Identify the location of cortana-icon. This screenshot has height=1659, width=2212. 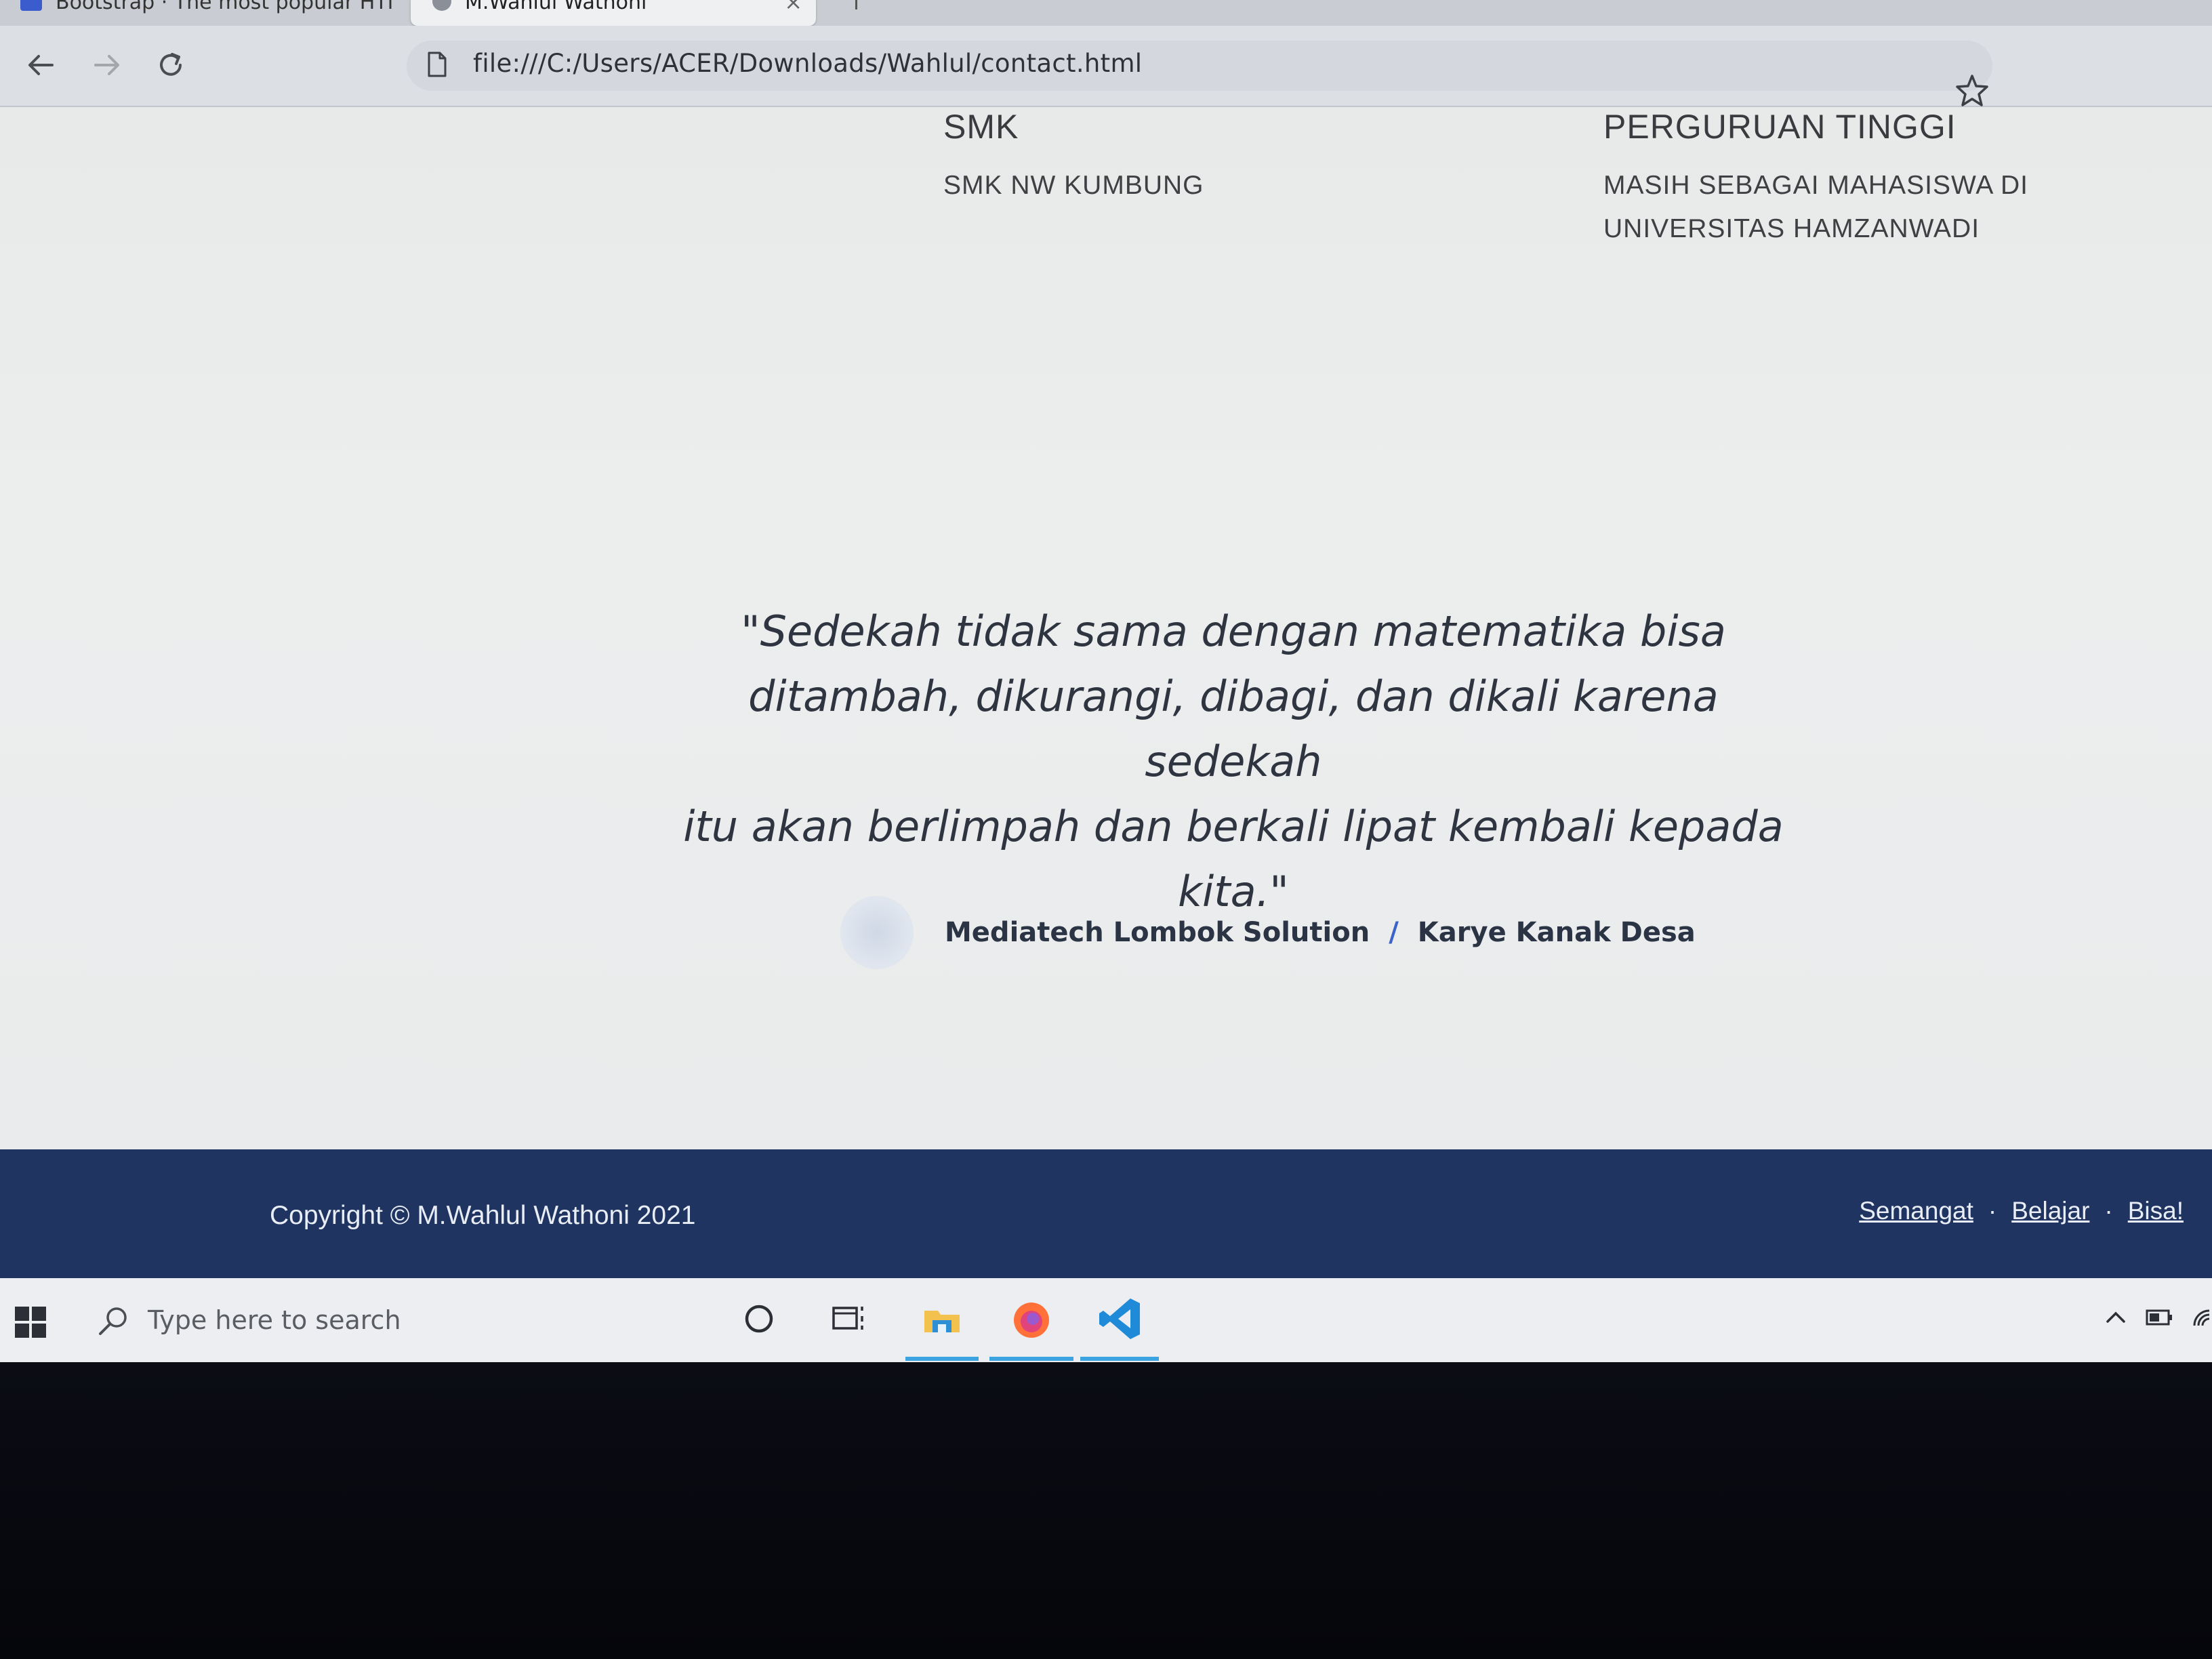
(759, 1318).